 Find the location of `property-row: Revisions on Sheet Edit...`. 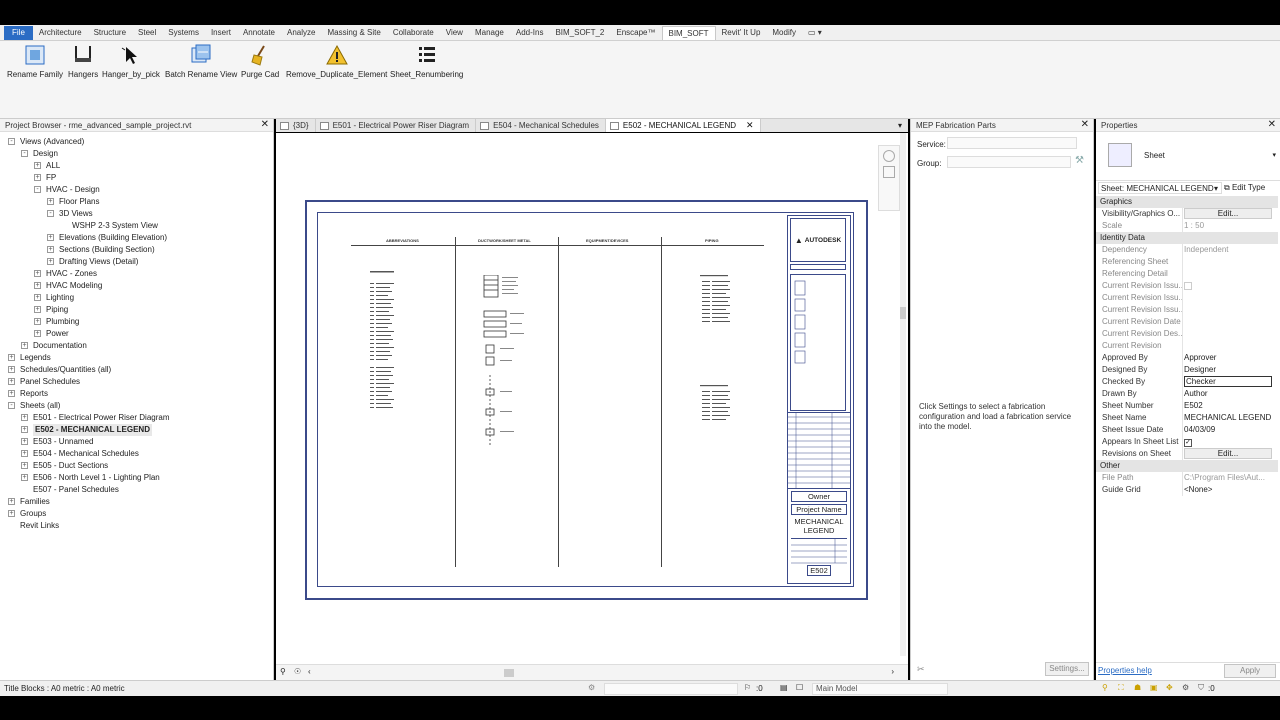

property-row: Revisions on Sheet Edit... is located at coordinates (1187, 454).